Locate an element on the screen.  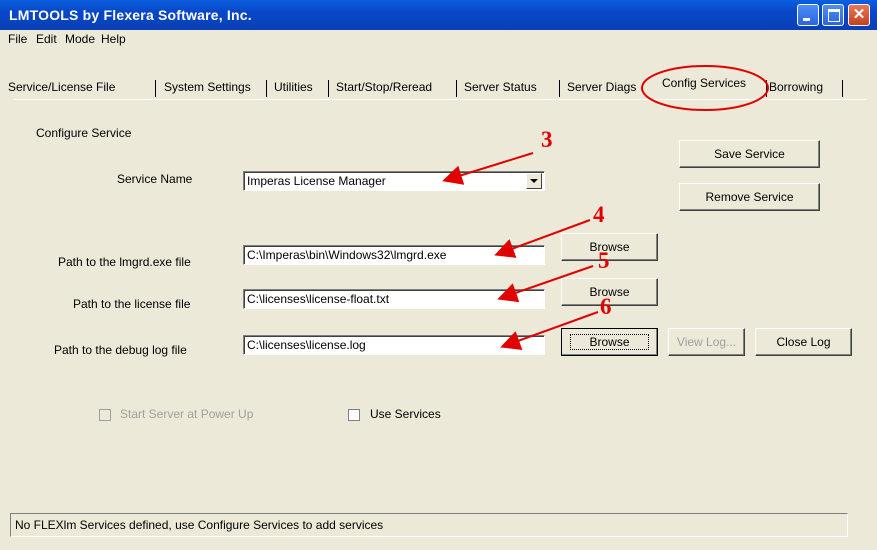
menu-help: Help is located at coordinates (113, 39).